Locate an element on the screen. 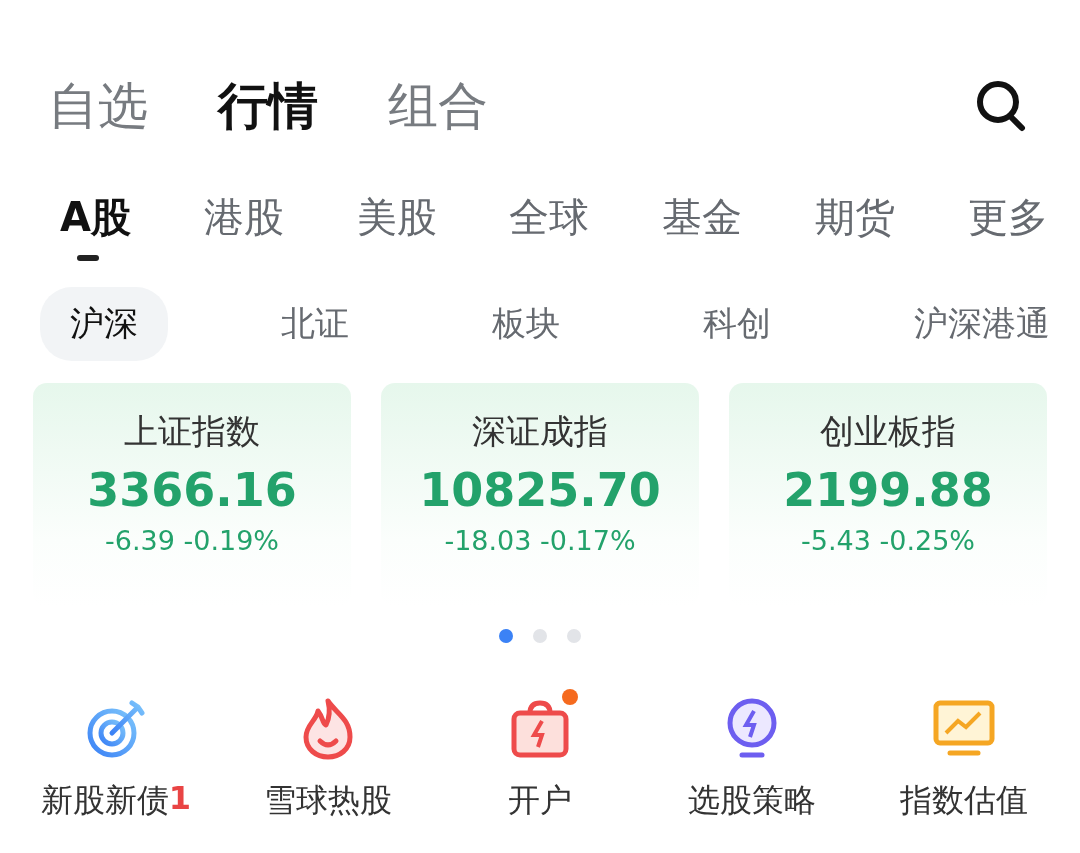  market-tab: 更多 is located at coordinates (1007, 225).